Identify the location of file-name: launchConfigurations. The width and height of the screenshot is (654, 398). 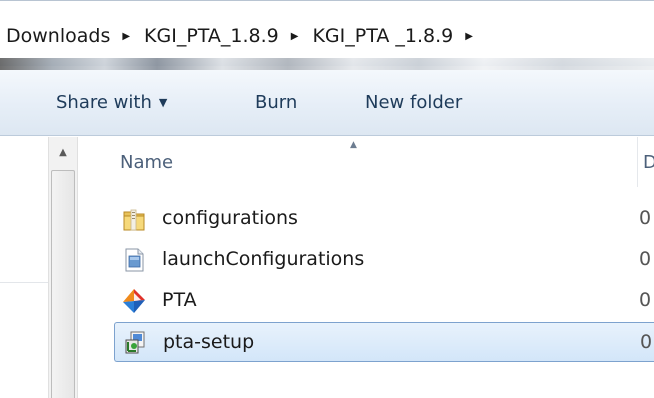
(263, 259).